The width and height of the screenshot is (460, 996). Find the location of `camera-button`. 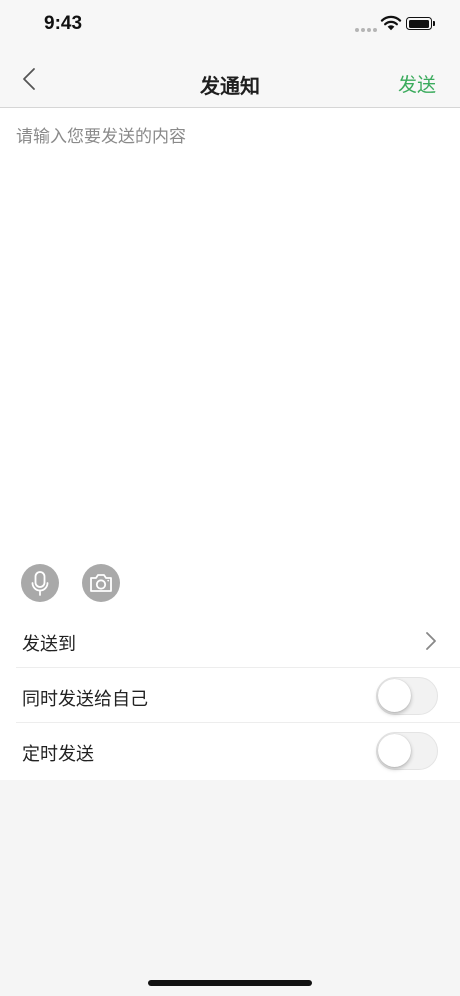

camera-button is located at coordinates (101, 583).